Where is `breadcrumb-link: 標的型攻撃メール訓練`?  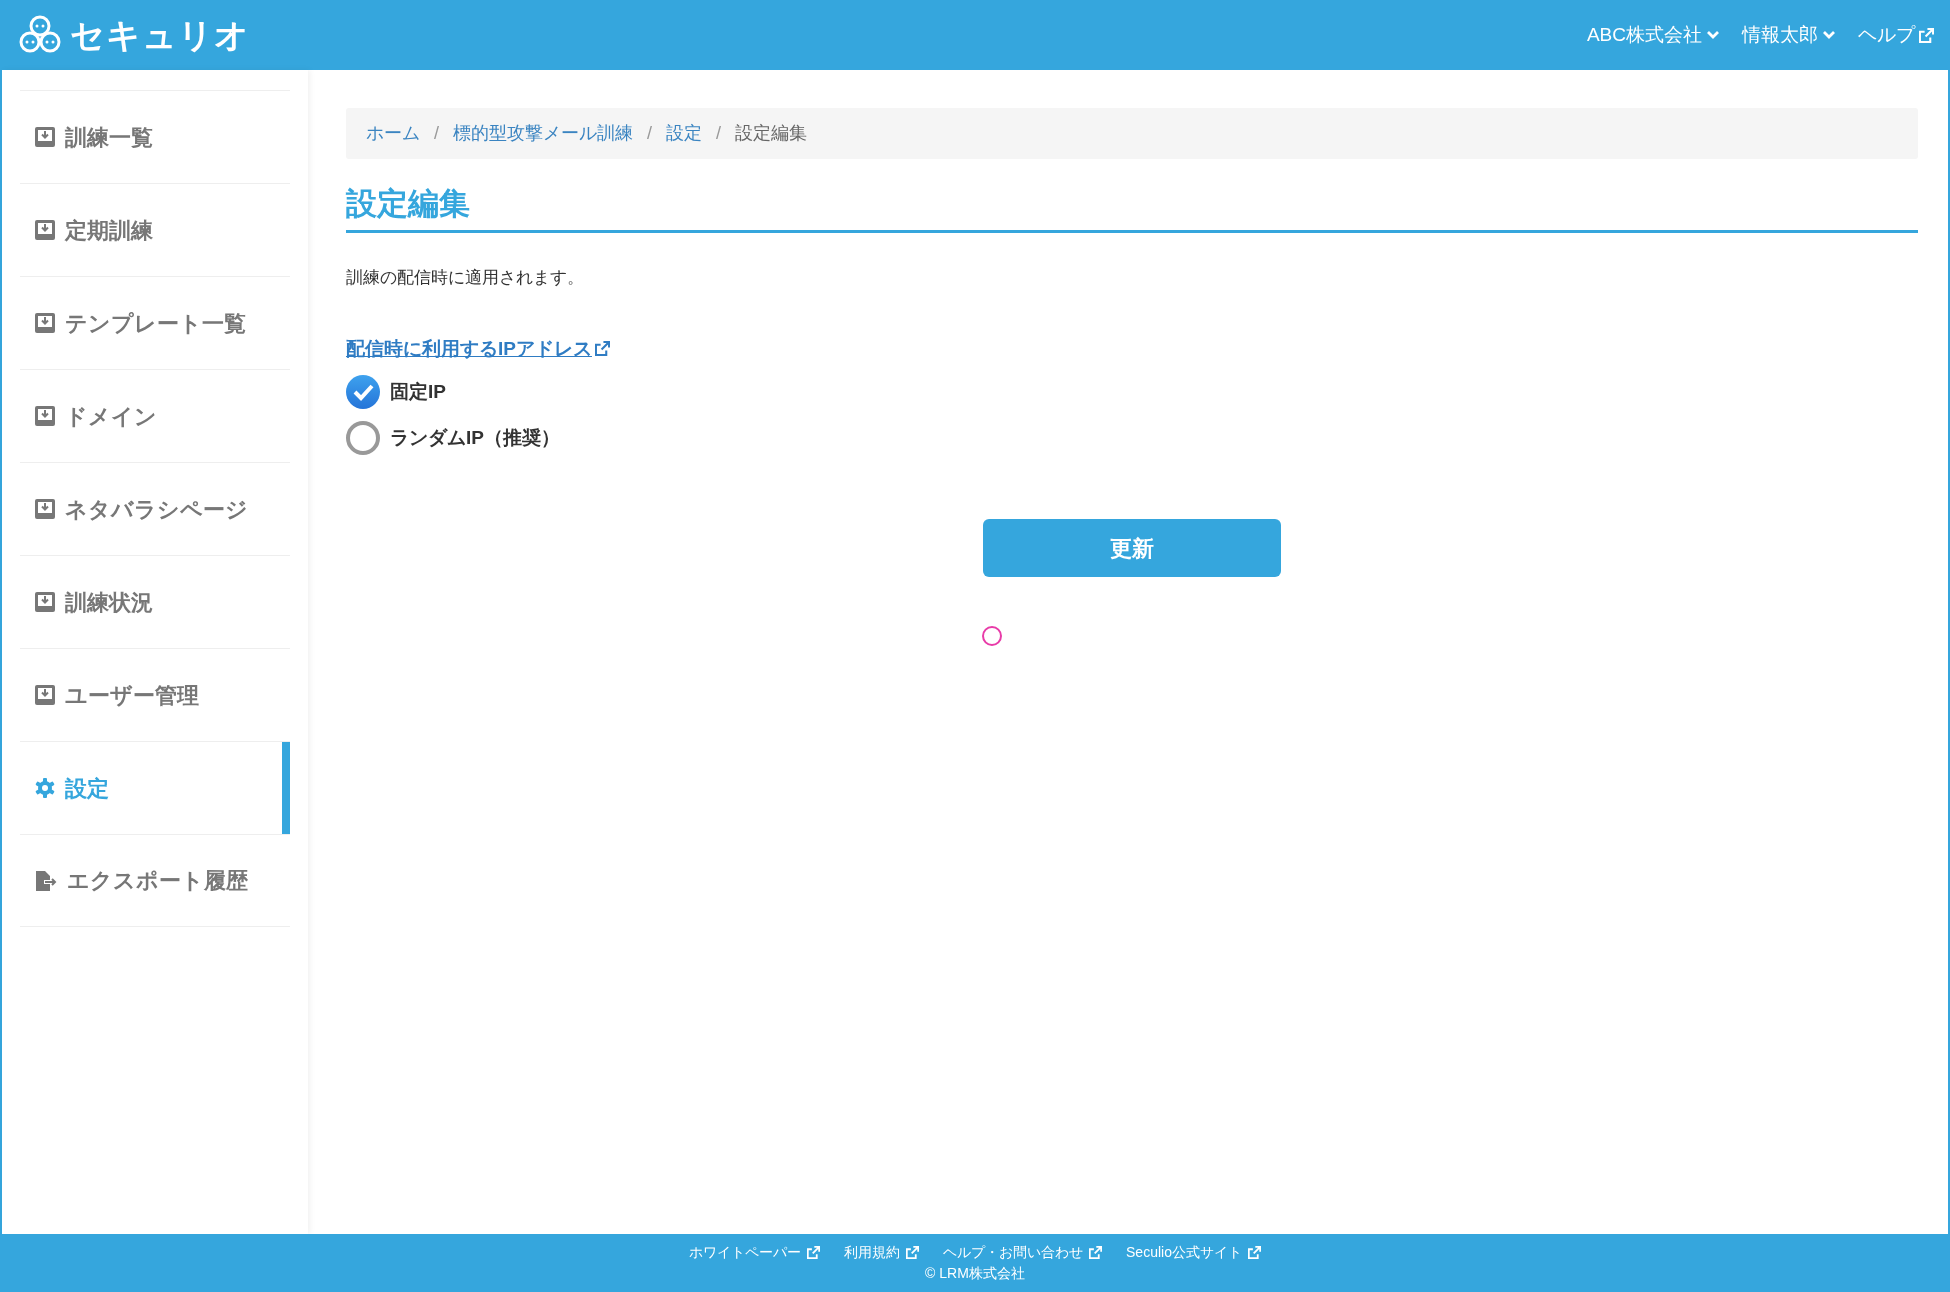
breadcrumb-link: 標的型攻撃メール訓練 is located at coordinates (543, 133).